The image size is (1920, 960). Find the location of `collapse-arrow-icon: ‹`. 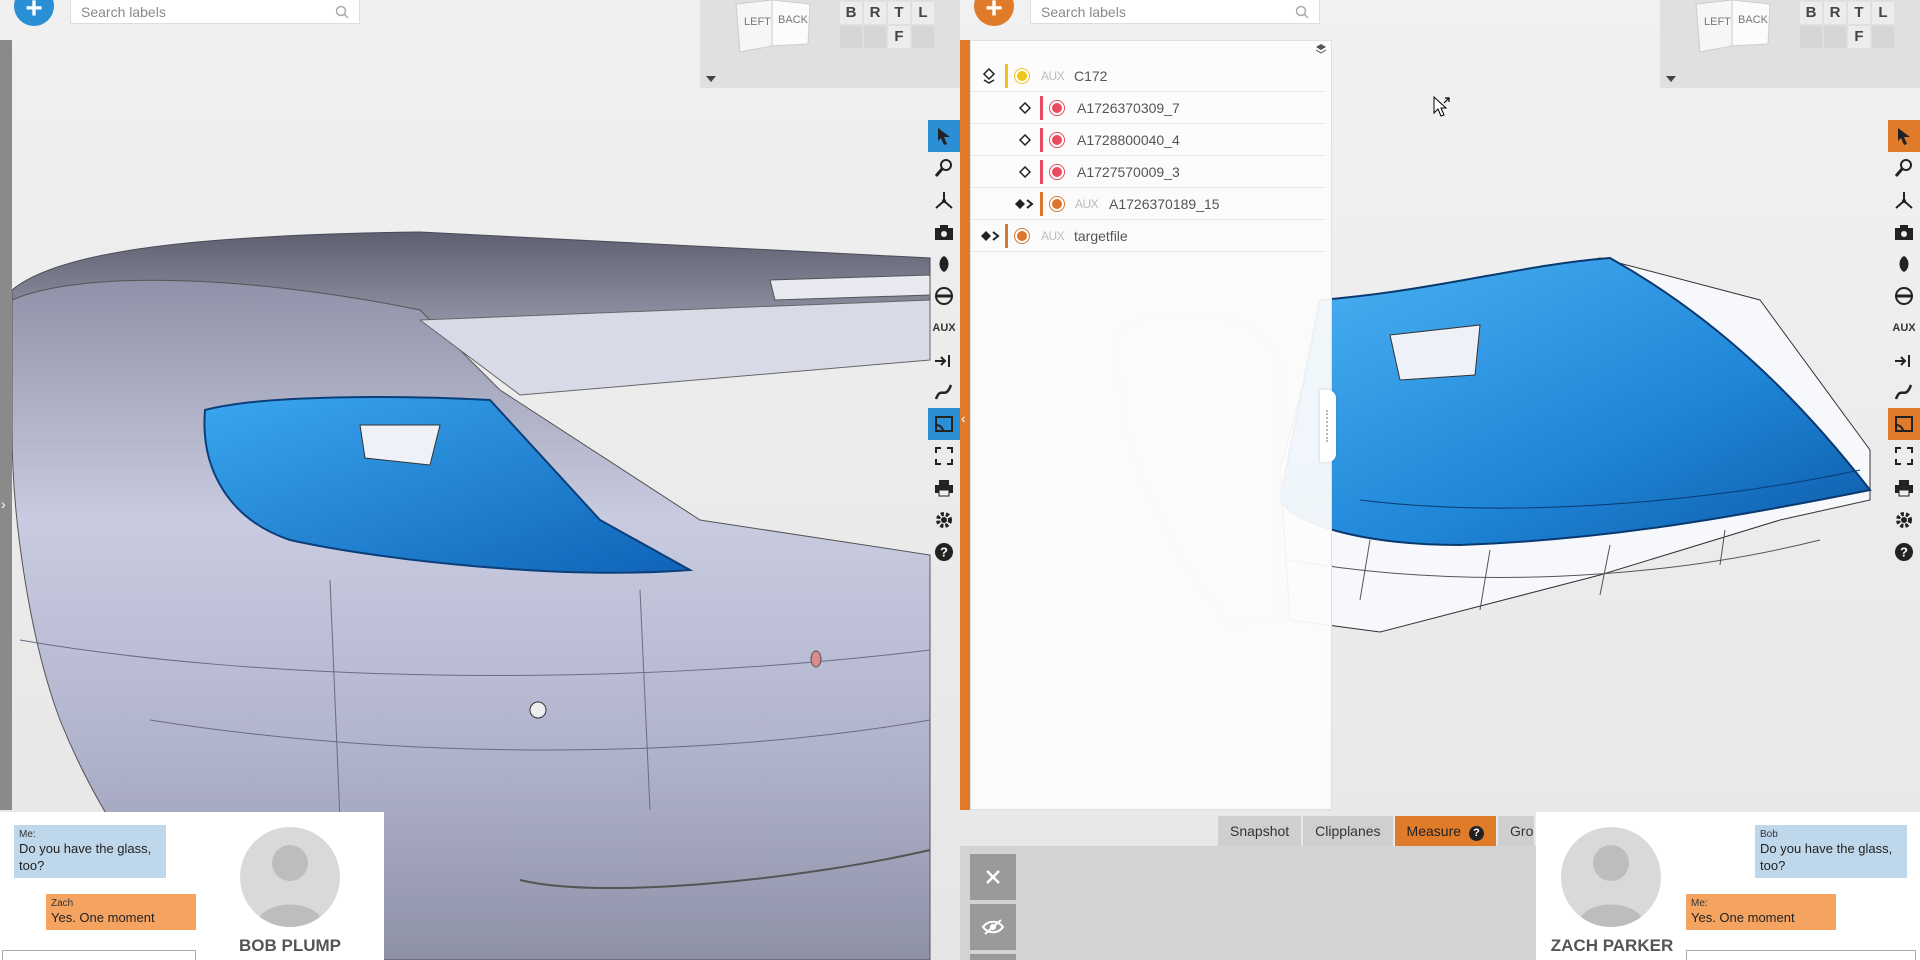

collapse-arrow-icon: ‹ is located at coordinates (963, 418).